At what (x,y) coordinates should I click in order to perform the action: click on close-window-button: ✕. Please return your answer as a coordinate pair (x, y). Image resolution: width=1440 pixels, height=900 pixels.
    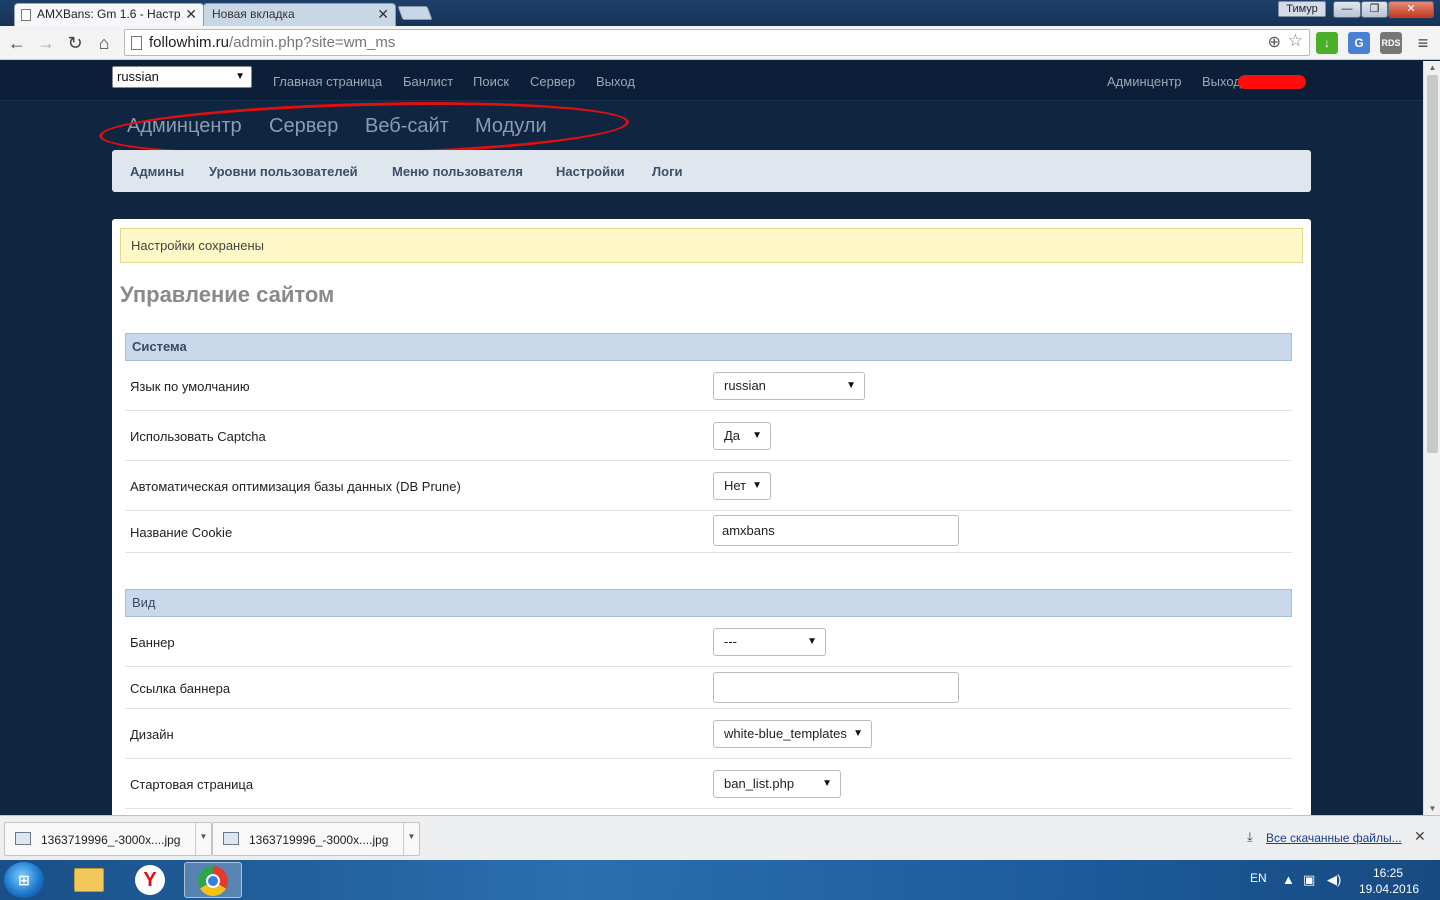
    Looking at the image, I should click on (1411, 9).